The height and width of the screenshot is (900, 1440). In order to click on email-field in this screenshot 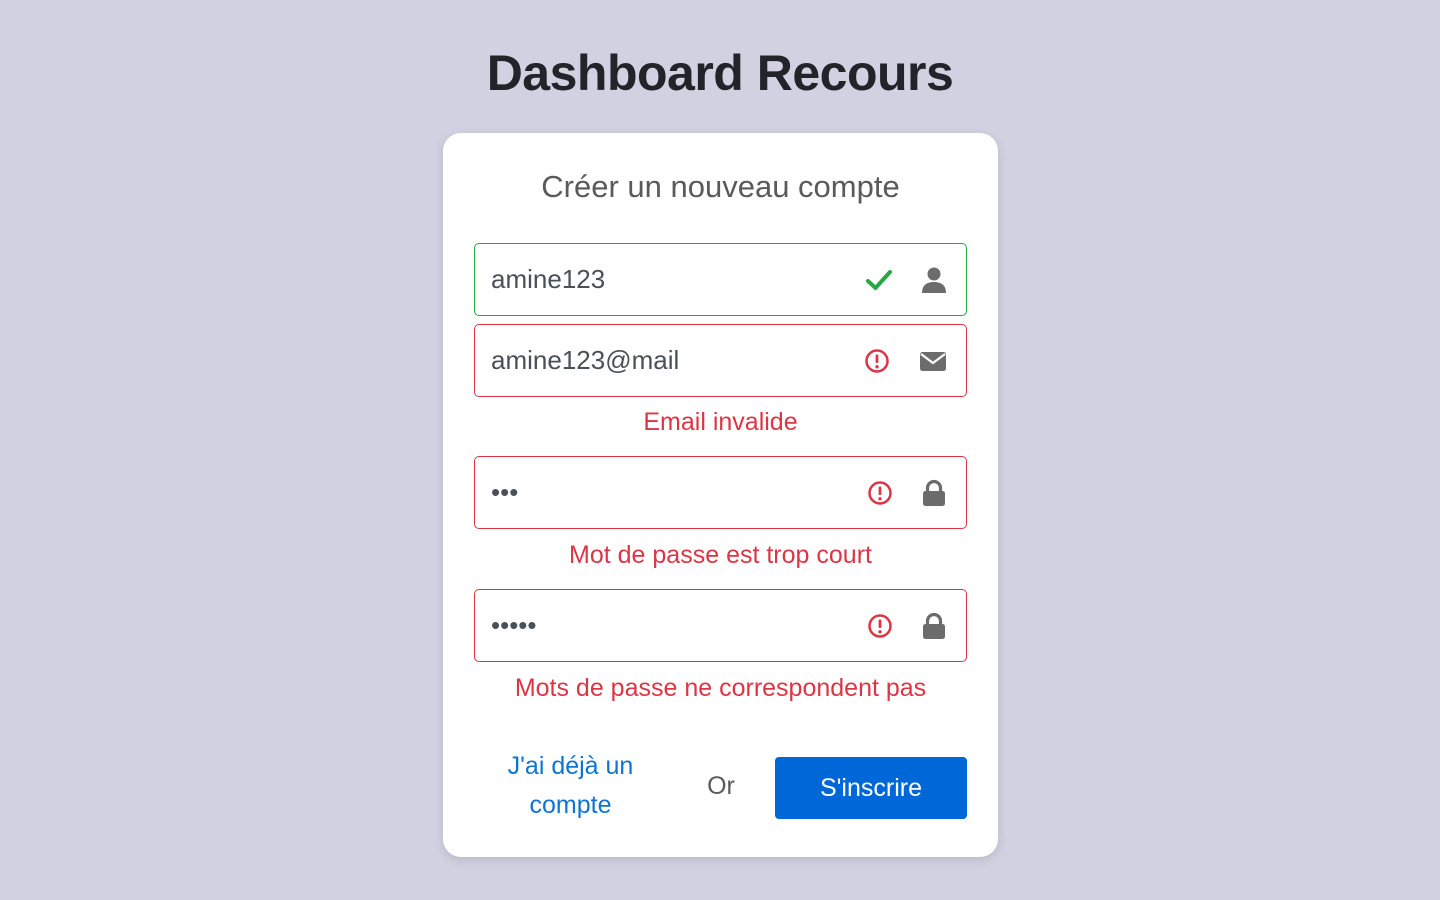, I will do `click(720, 360)`.